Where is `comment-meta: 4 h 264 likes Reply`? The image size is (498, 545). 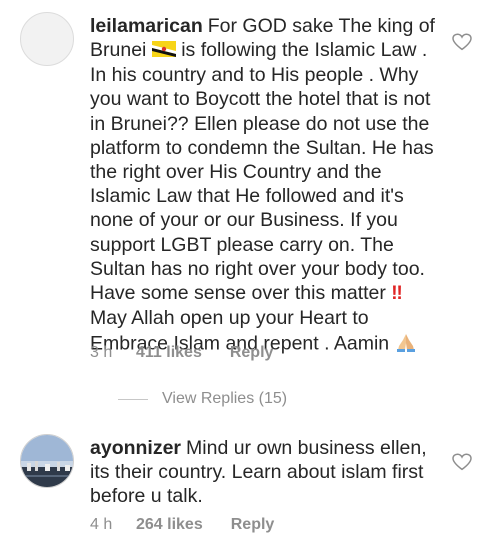 comment-meta: 4 h 264 likes Reply is located at coordinates (182, 525).